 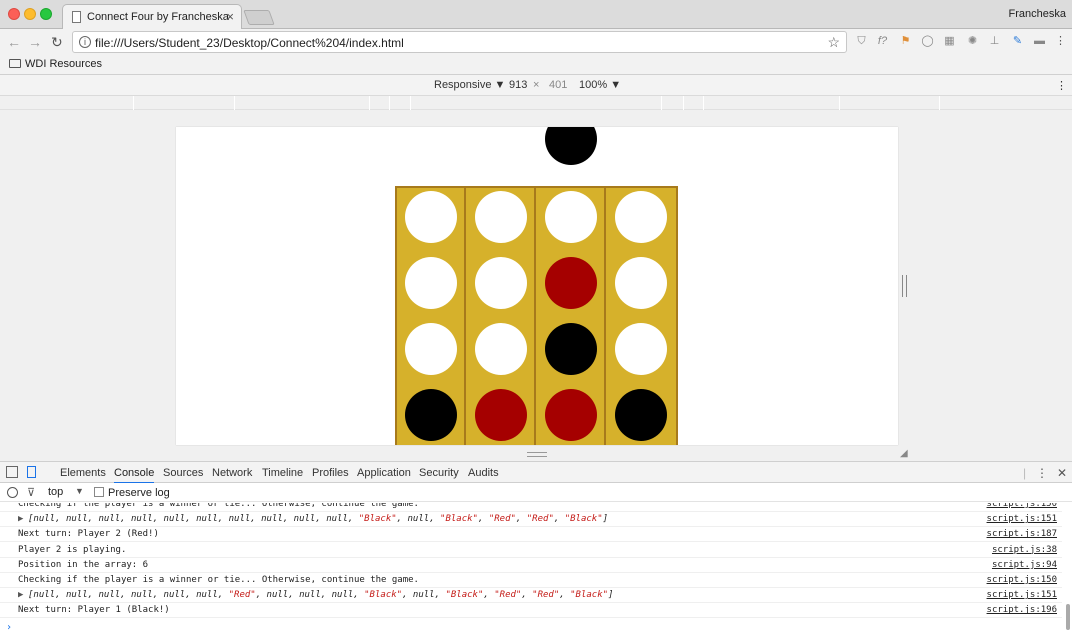 What do you see at coordinates (230, 16) in the screenshot?
I see `tab-close-icon: ×` at bounding box center [230, 16].